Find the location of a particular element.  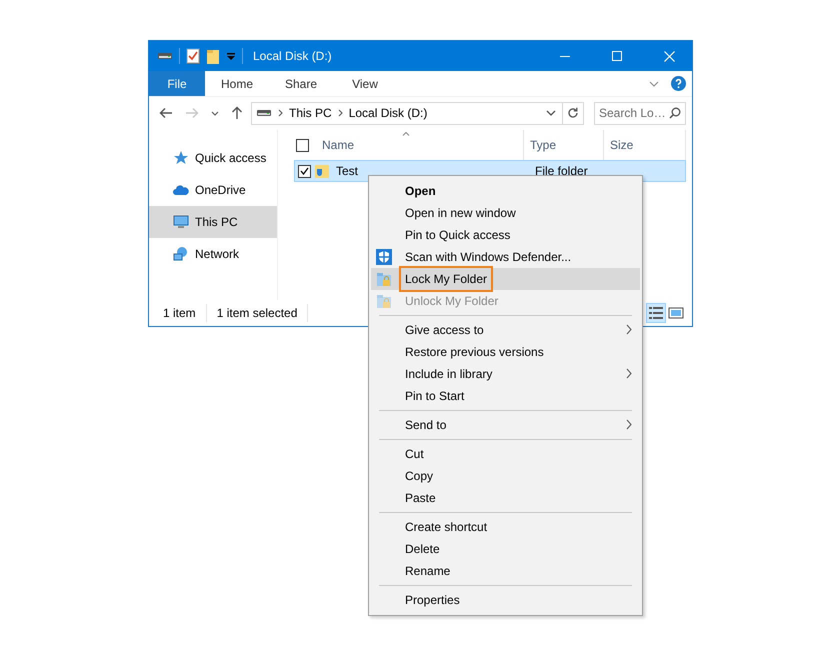

menu-item: Restore previous versions is located at coordinates (505, 352).